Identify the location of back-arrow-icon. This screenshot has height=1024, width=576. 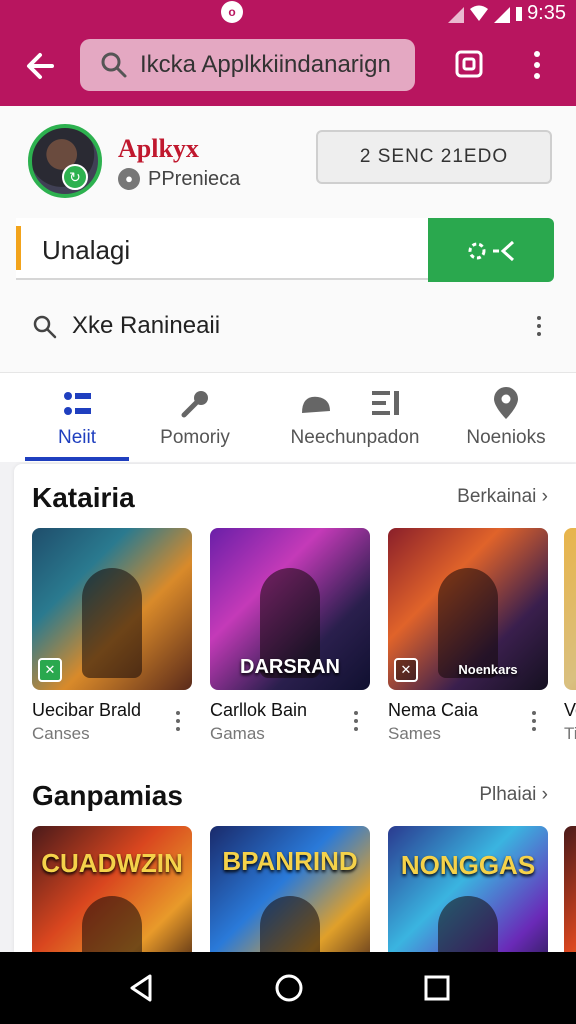
(40, 66).